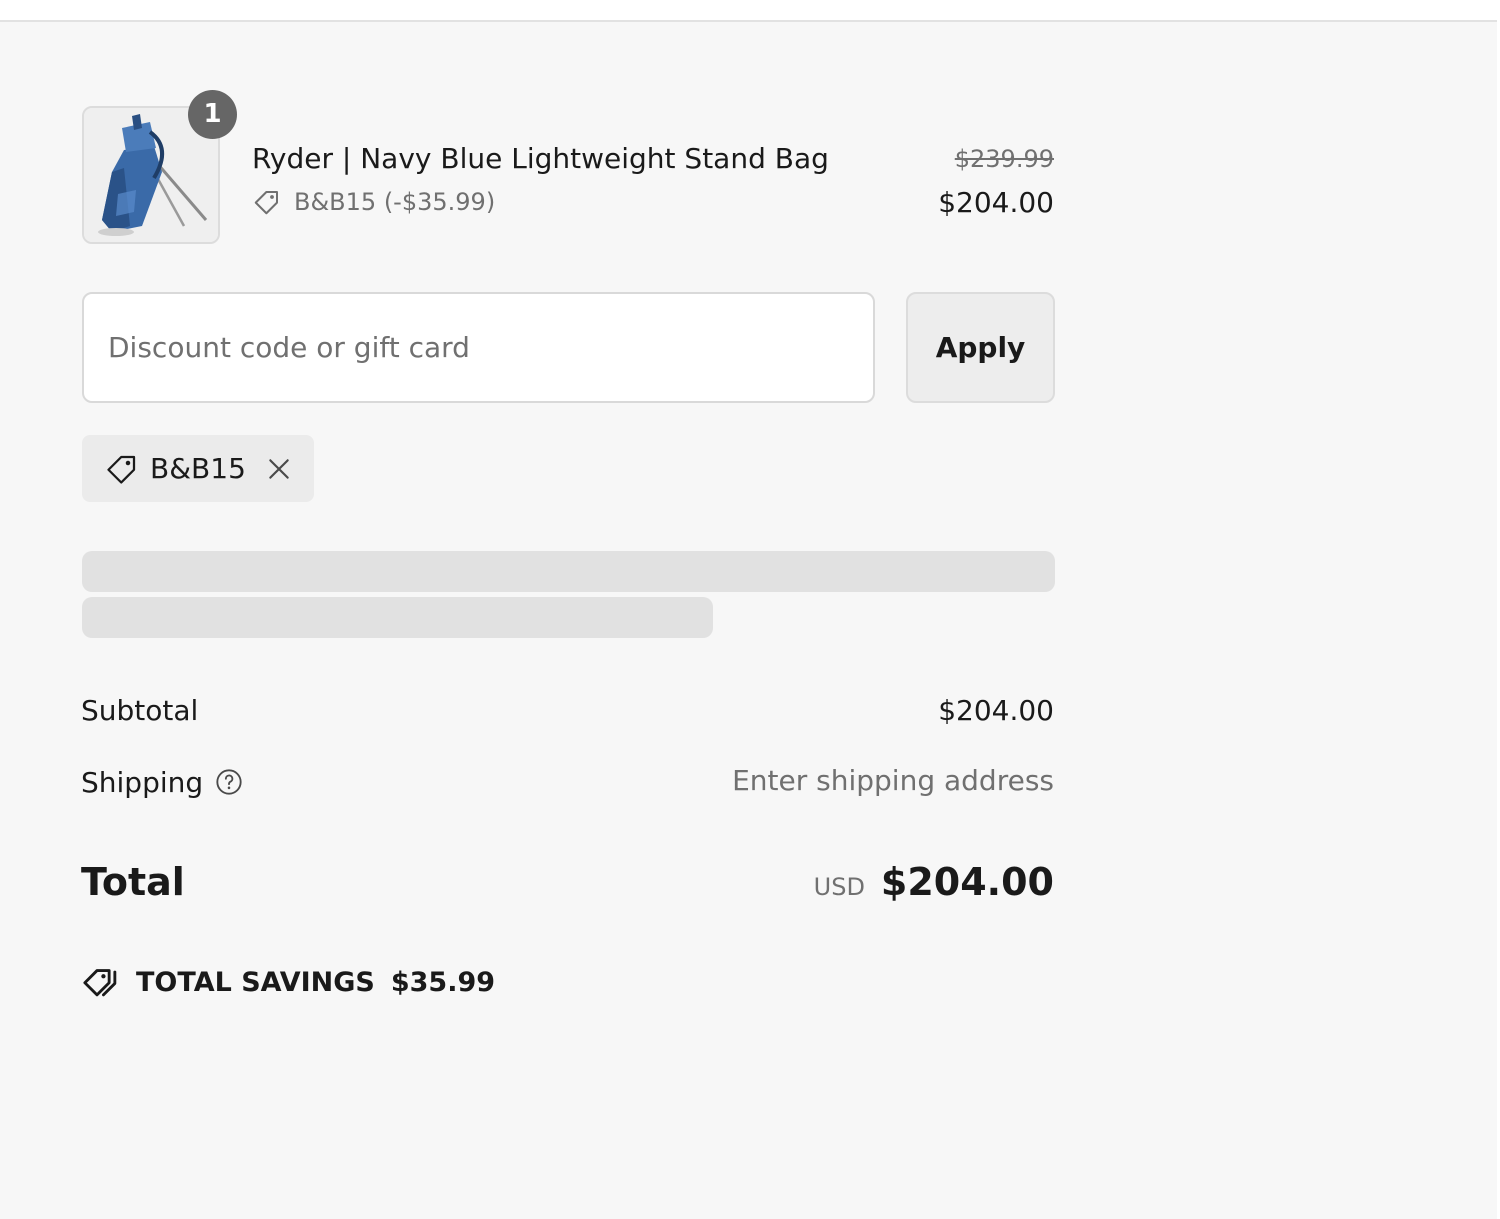 The image size is (1500, 1219). What do you see at coordinates (255, 982) in the screenshot?
I see `total-savings-label: TOTAL SAVINGS` at bounding box center [255, 982].